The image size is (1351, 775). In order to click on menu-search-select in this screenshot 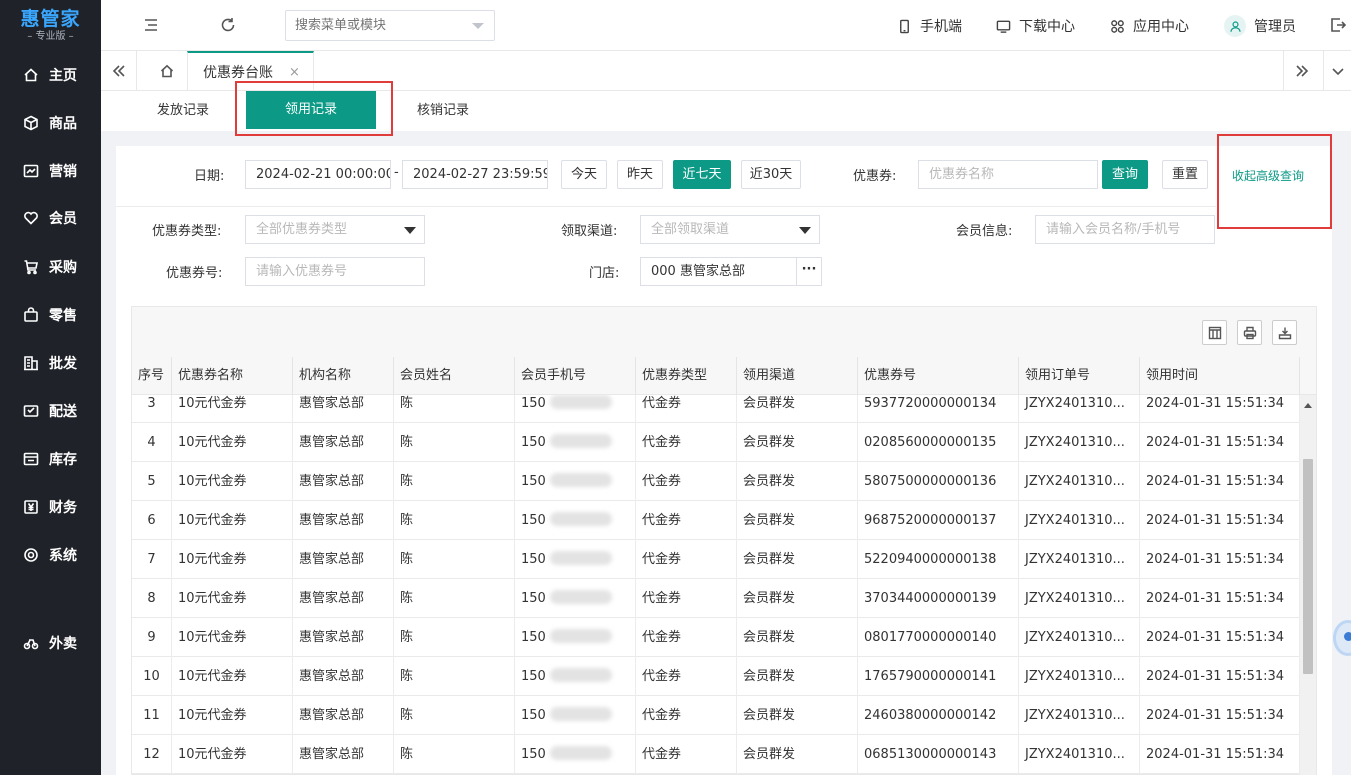, I will do `click(390, 25)`.